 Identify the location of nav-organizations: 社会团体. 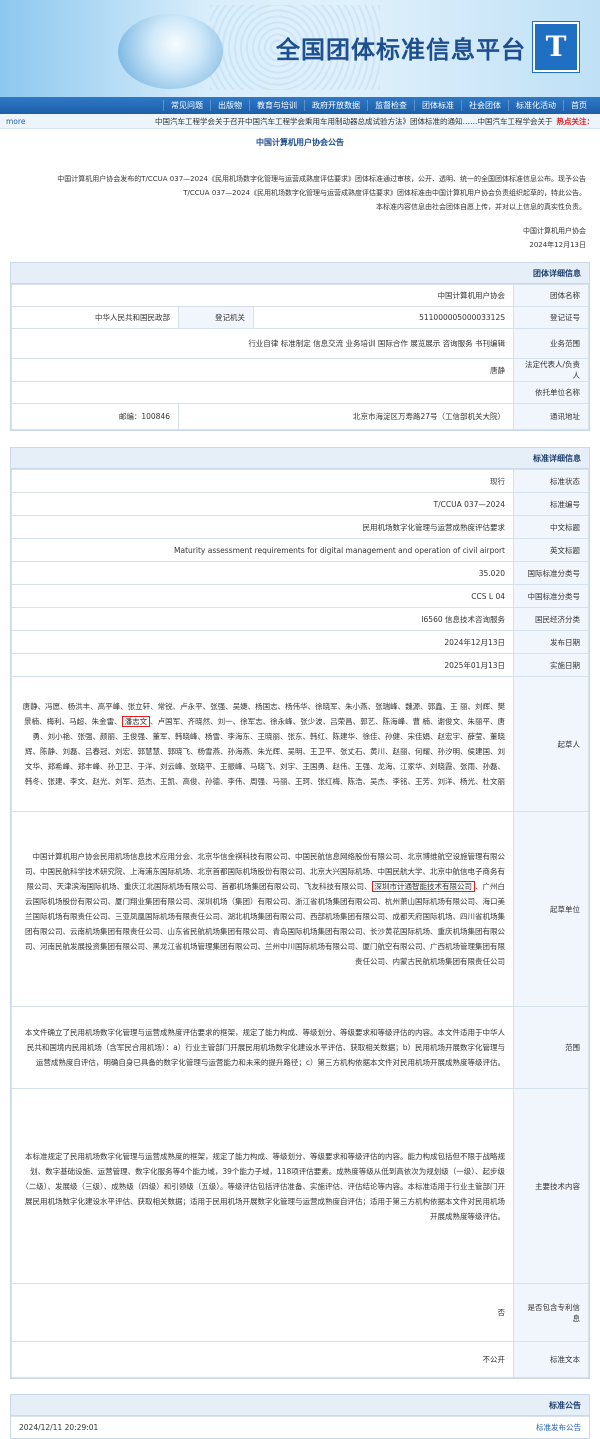
(484, 105).